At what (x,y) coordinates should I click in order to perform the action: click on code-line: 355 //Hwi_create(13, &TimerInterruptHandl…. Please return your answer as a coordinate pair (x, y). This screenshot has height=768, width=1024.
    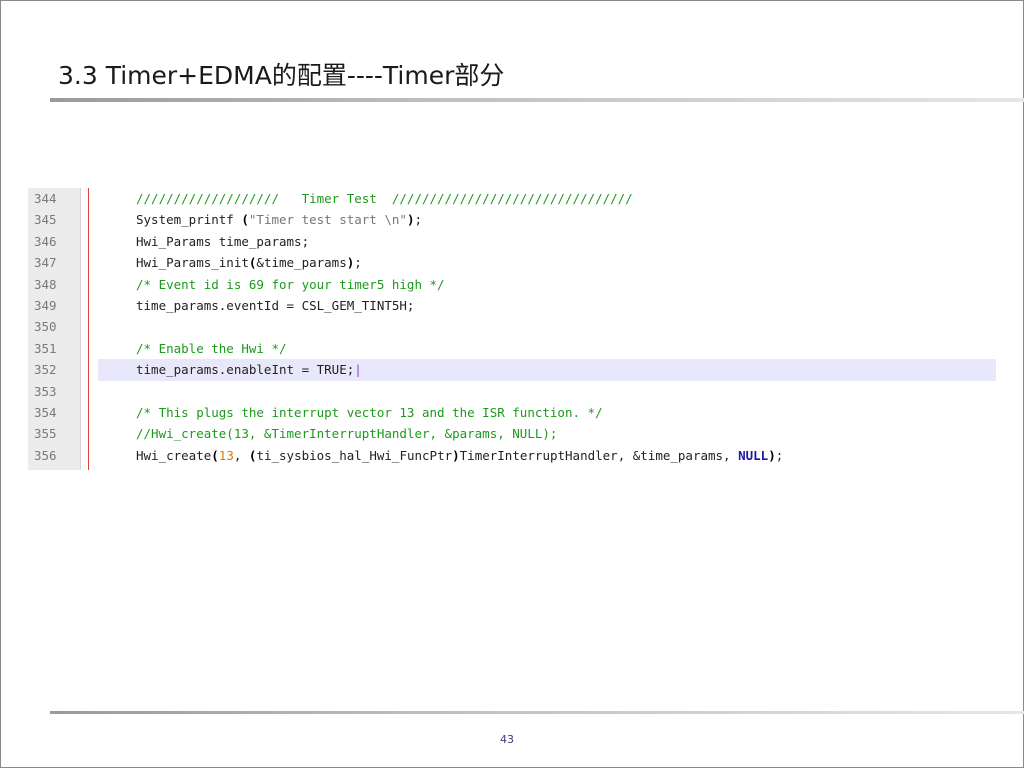
    Looking at the image, I should click on (512, 433).